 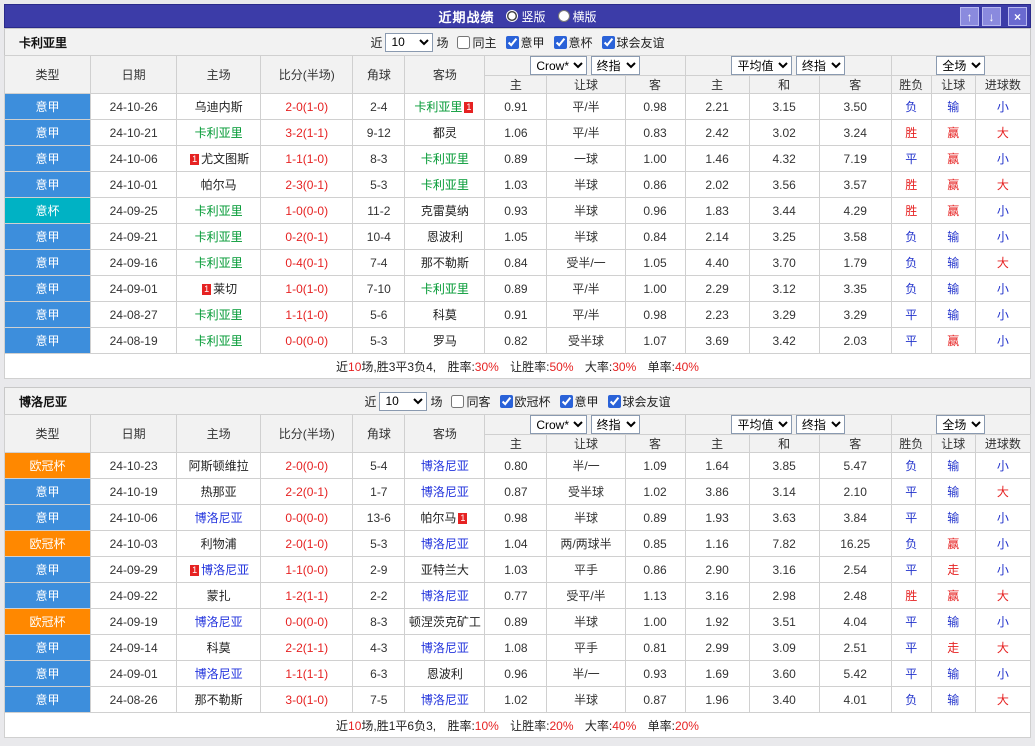 I want to click on home-team: 乌迪内斯, so click(x=219, y=106).